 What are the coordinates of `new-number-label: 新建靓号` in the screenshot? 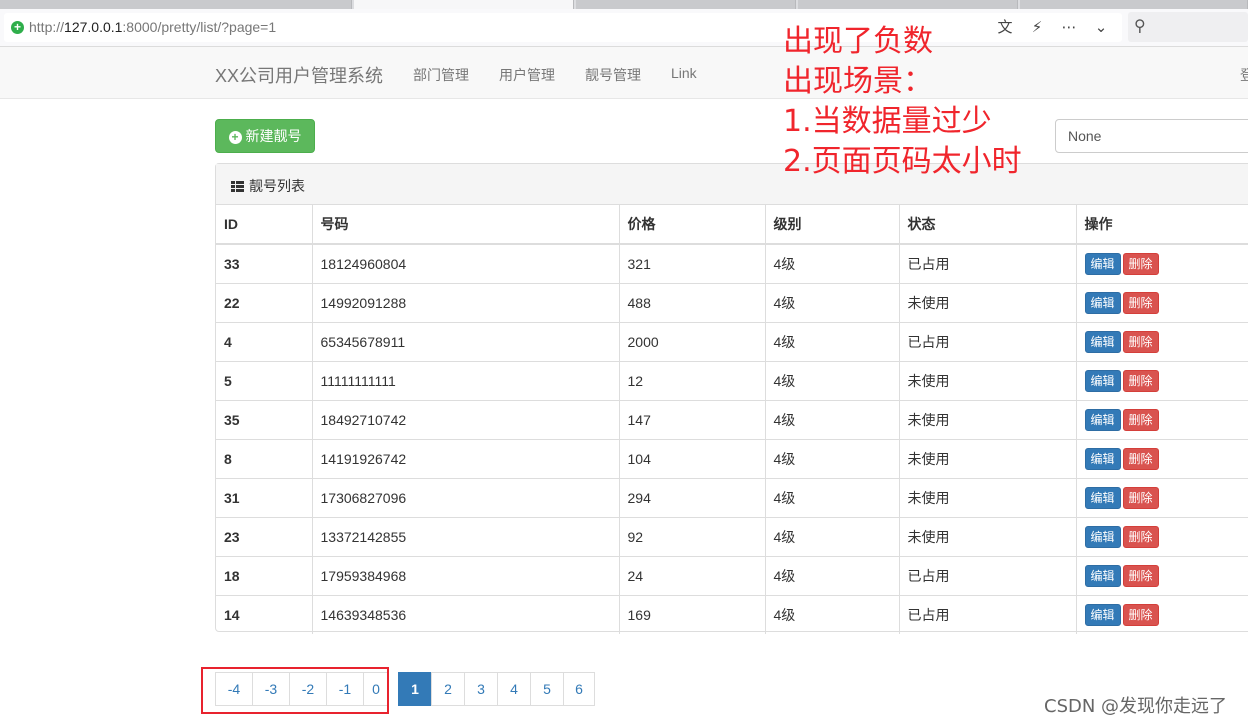 It's located at (273, 136).